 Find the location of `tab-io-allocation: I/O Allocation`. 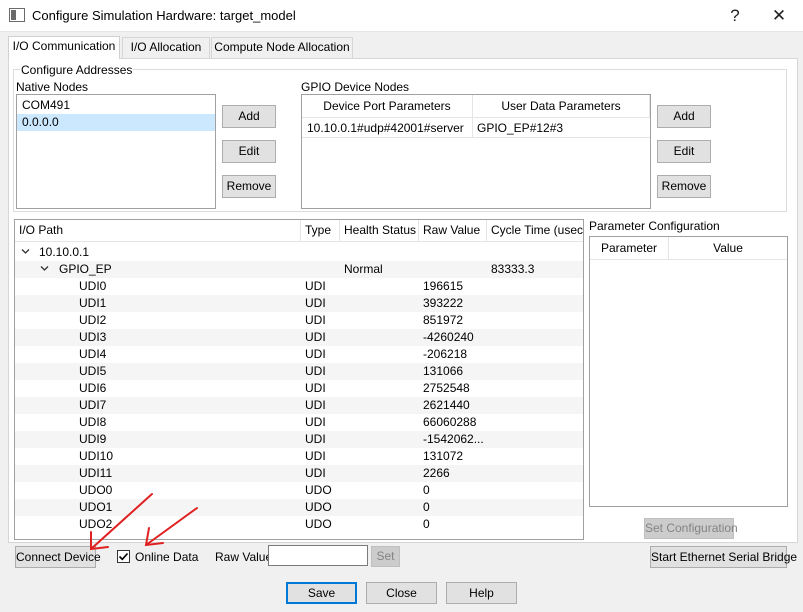

tab-io-allocation: I/O Allocation is located at coordinates (166, 47).